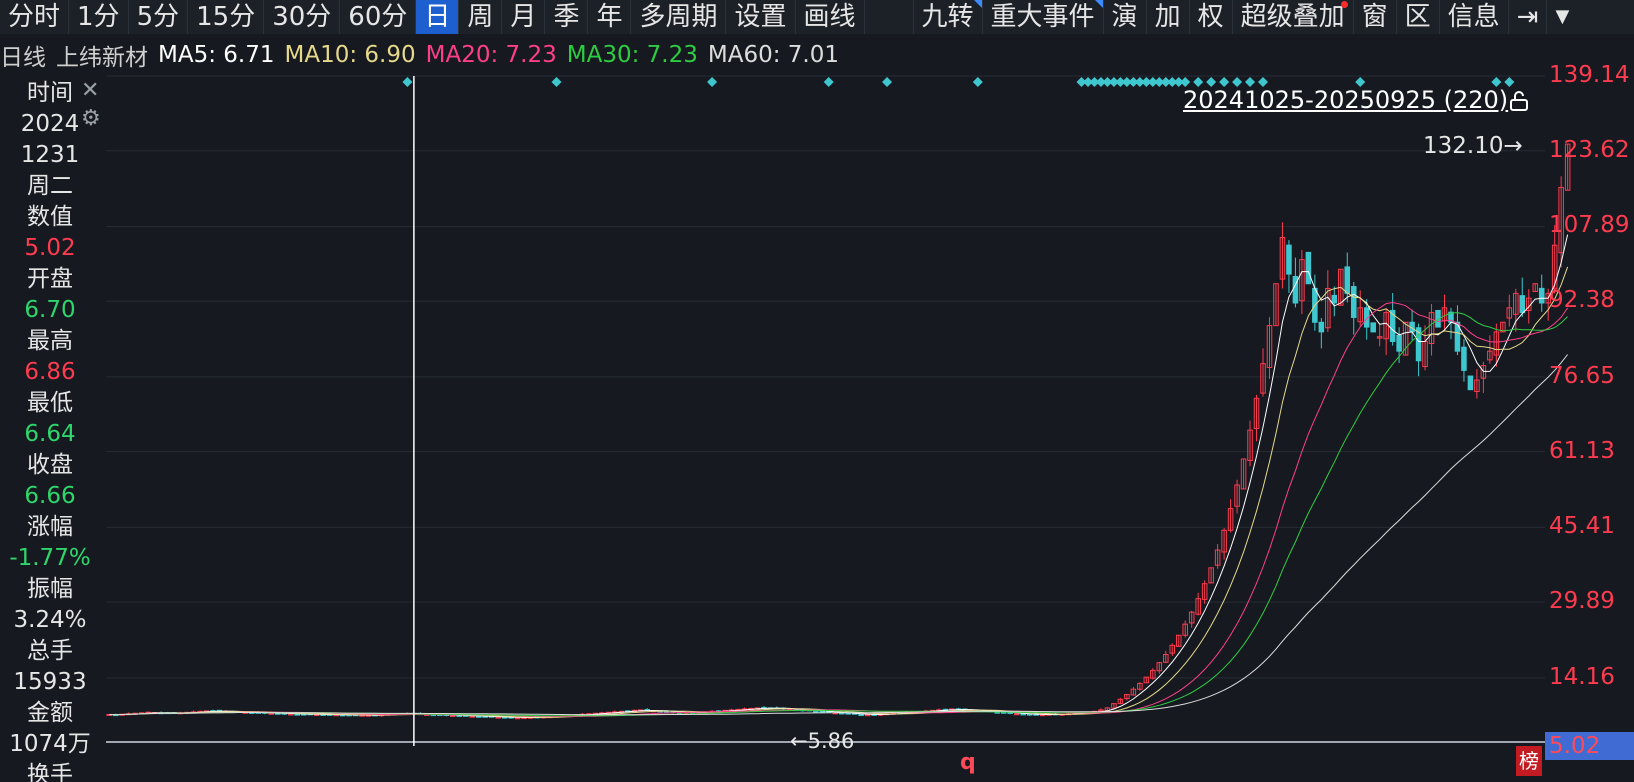 Image resolution: width=1634 pixels, height=782 pixels. Describe the element at coordinates (50, 713) in the screenshot. I see `amount-label: 金额` at that location.